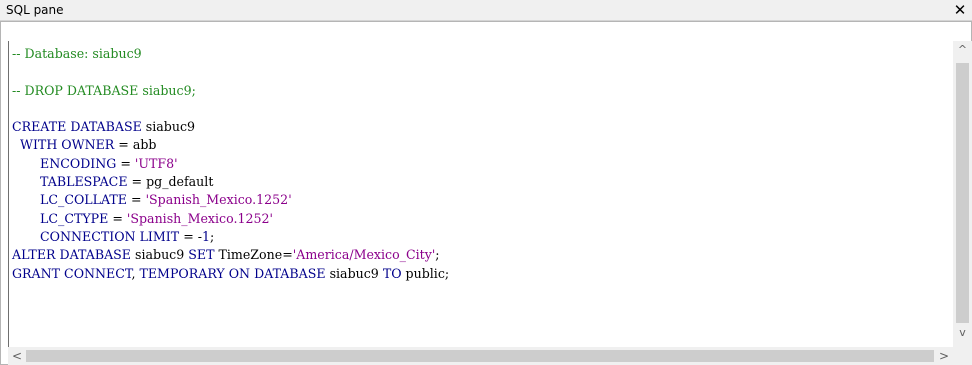 The image size is (972, 365). I want to click on pane-titlebar: SQL pane ✕, so click(486, 10).